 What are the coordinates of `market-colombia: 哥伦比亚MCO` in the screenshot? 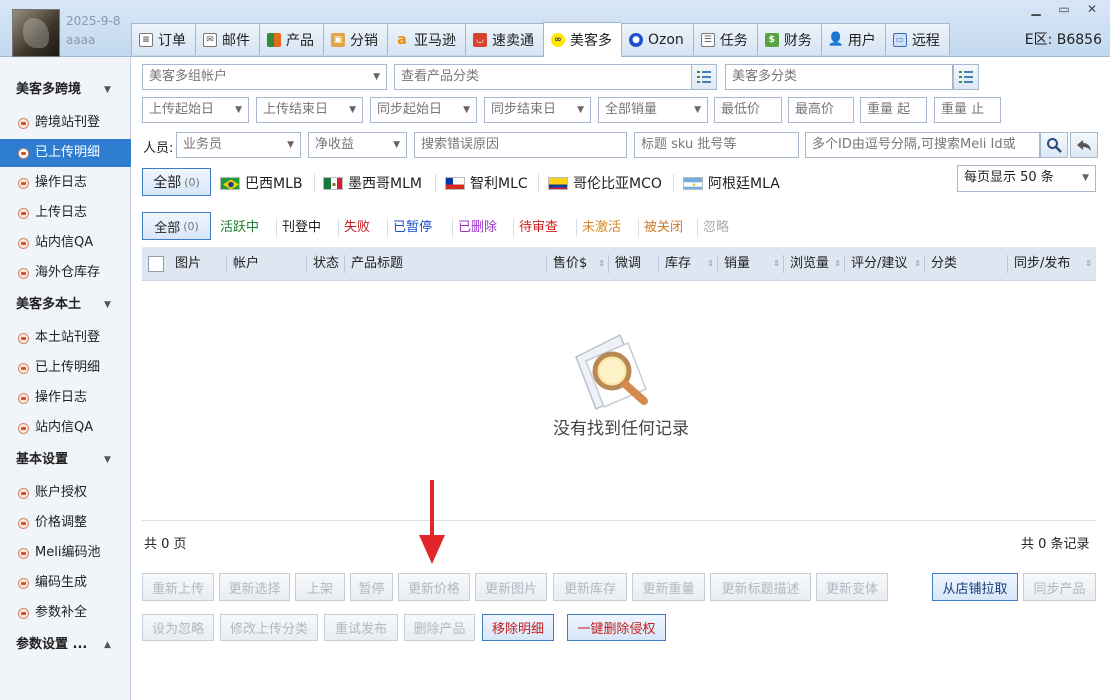 It's located at (605, 183).